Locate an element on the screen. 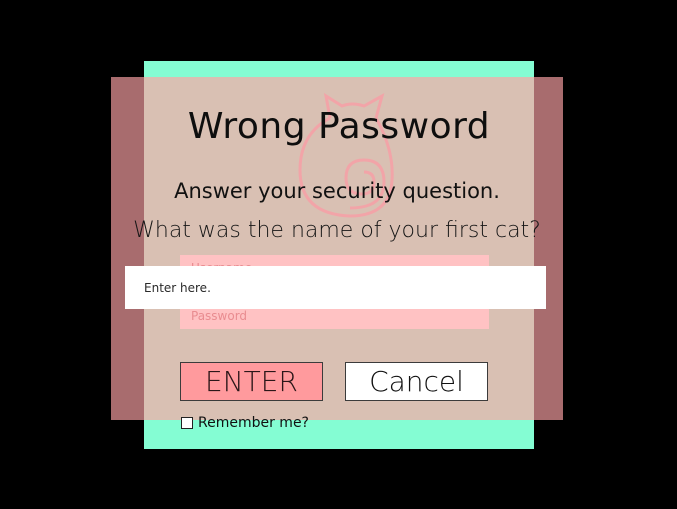 The image size is (677, 509). dialog-title: Wrong Password is located at coordinates (339, 126).